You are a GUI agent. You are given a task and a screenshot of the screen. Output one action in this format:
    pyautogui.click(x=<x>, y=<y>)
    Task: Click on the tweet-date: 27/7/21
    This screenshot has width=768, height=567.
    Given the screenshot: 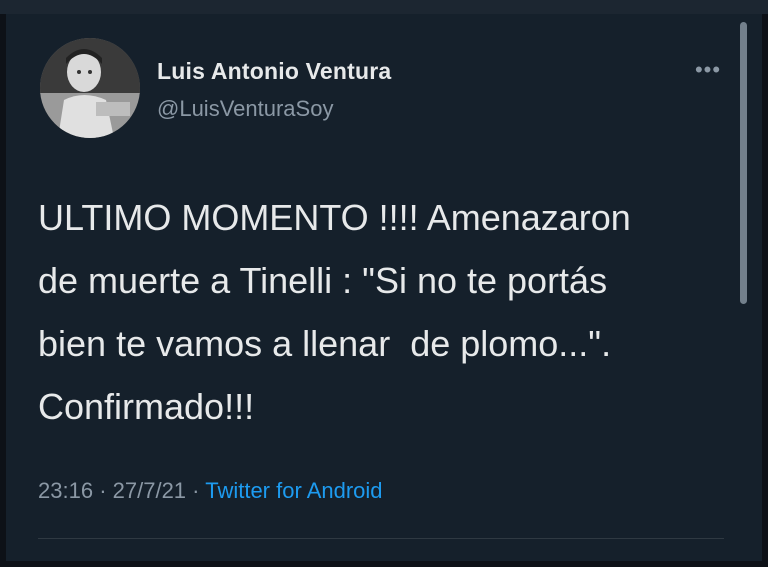 What is the action you would take?
    pyautogui.click(x=149, y=490)
    